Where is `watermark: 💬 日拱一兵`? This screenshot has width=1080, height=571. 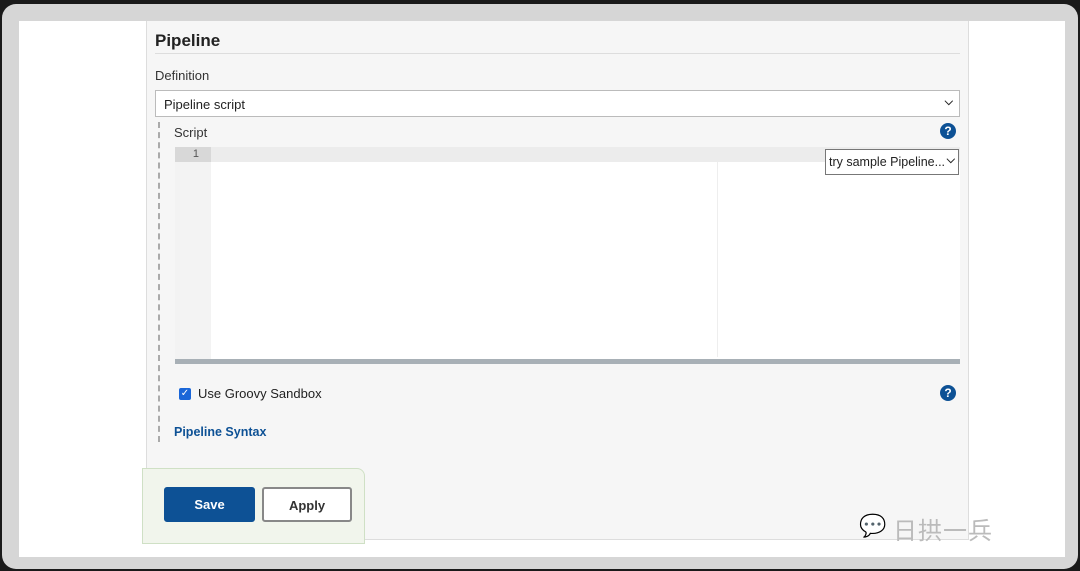 watermark: 💬 日拱一兵 is located at coordinates (926, 528).